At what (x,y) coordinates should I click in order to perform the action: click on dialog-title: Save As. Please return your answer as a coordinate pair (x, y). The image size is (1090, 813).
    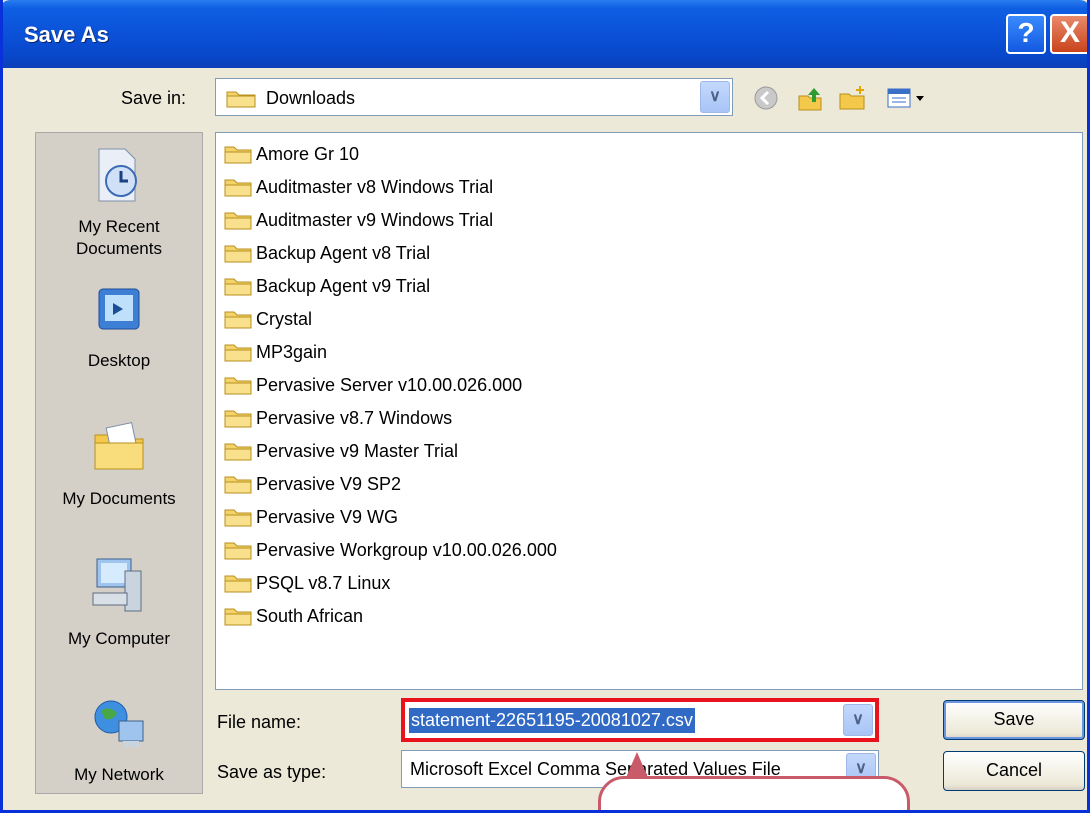
    Looking at the image, I should click on (66, 34).